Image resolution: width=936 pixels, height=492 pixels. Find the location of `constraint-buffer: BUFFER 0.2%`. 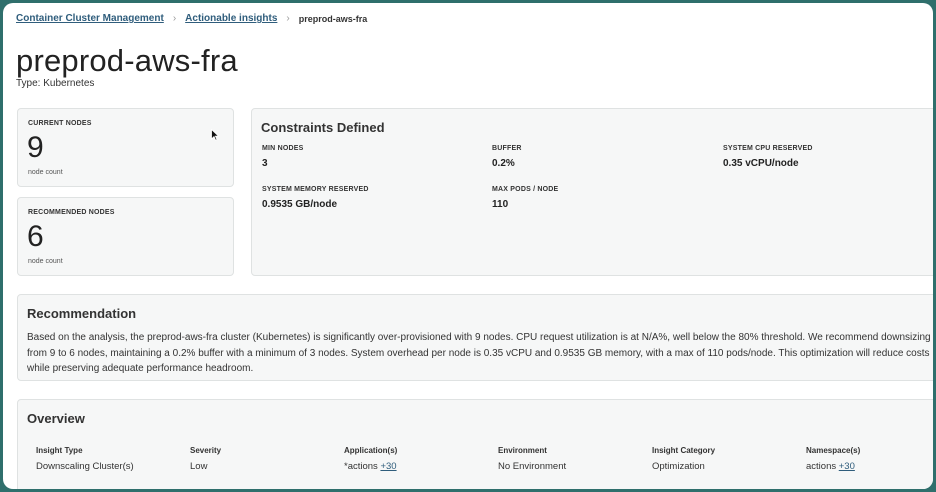

constraint-buffer: BUFFER 0.2% is located at coordinates (507, 157).